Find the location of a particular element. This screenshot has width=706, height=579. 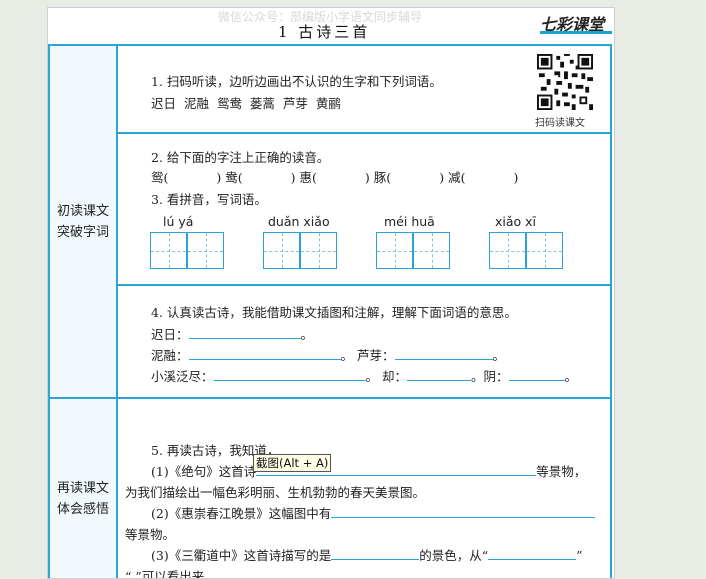

q3-text: 3. 看拼音，写词语。 is located at coordinates (209, 199).